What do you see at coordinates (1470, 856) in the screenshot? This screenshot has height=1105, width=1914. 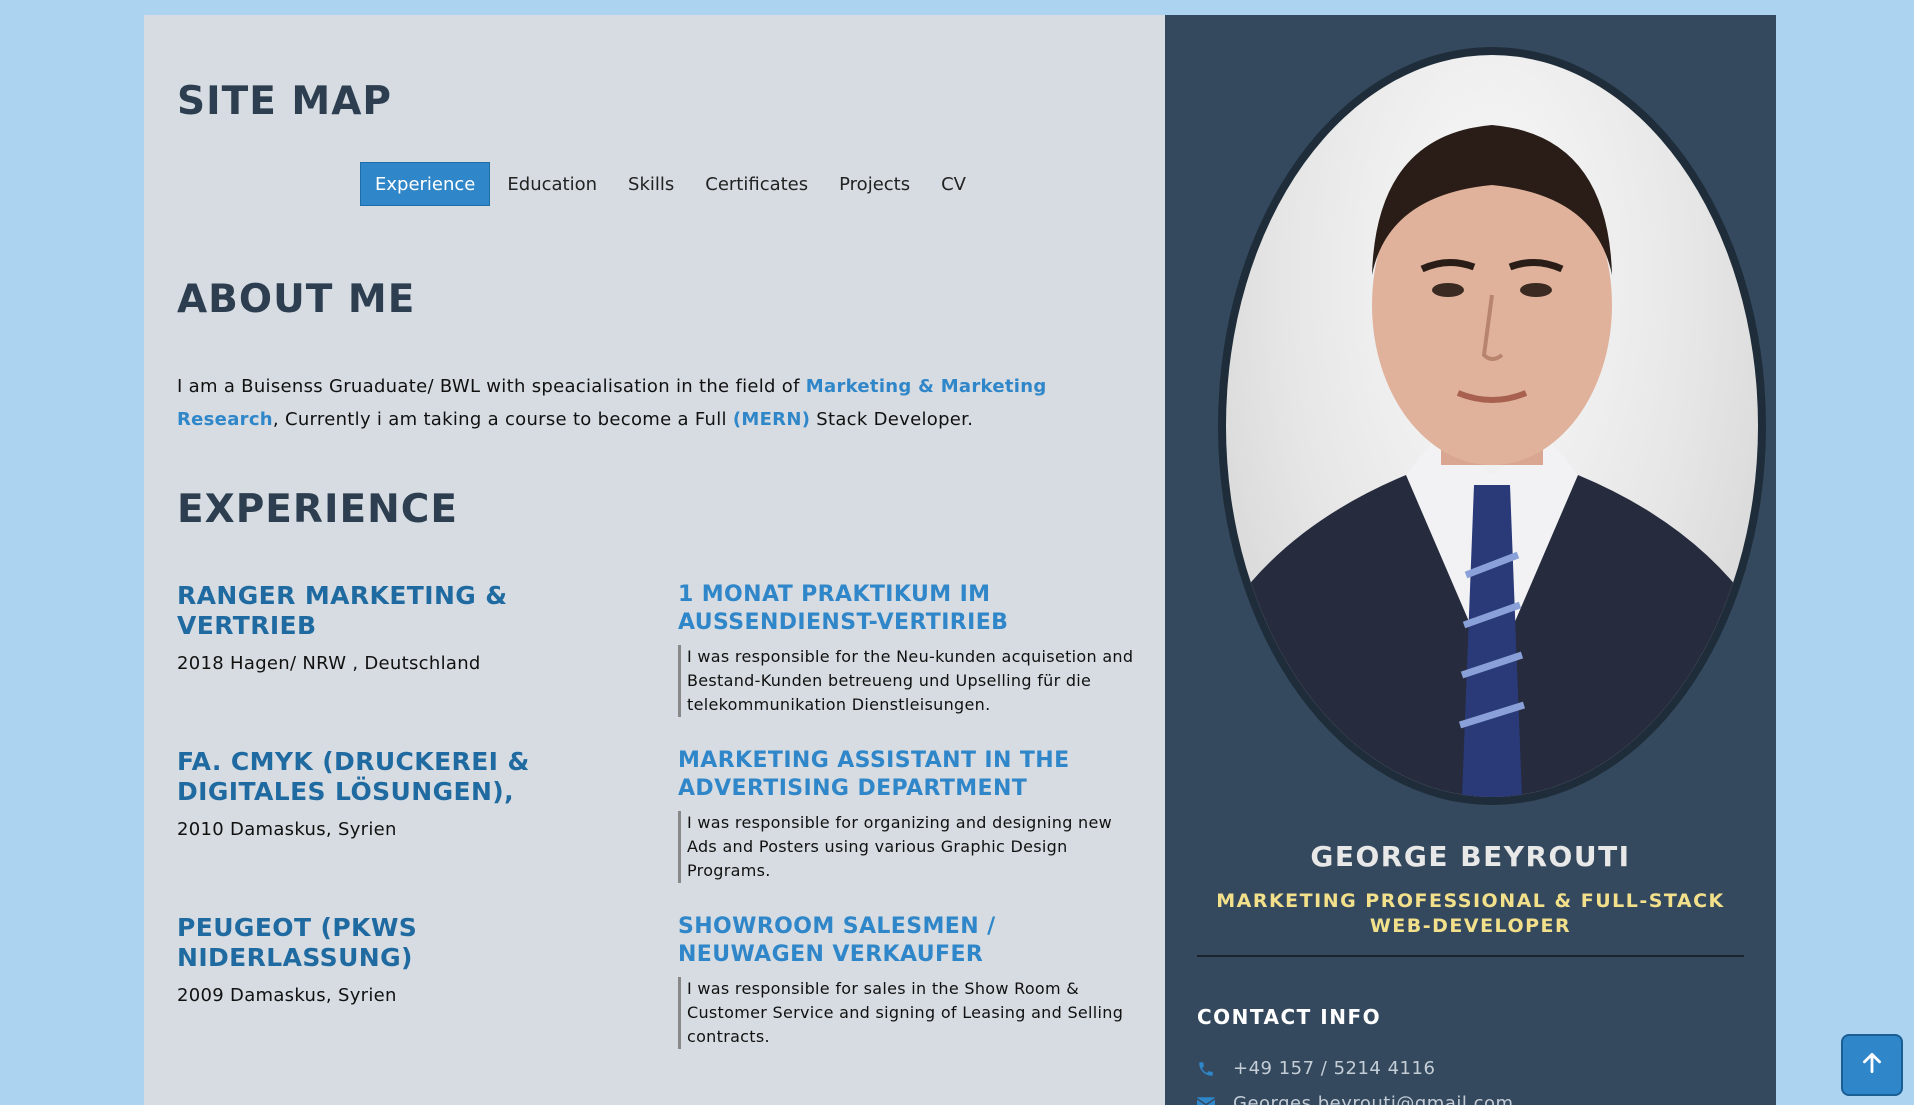 I see `profile-name: GEORGE BEYROUTI` at bounding box center [1470, 856].